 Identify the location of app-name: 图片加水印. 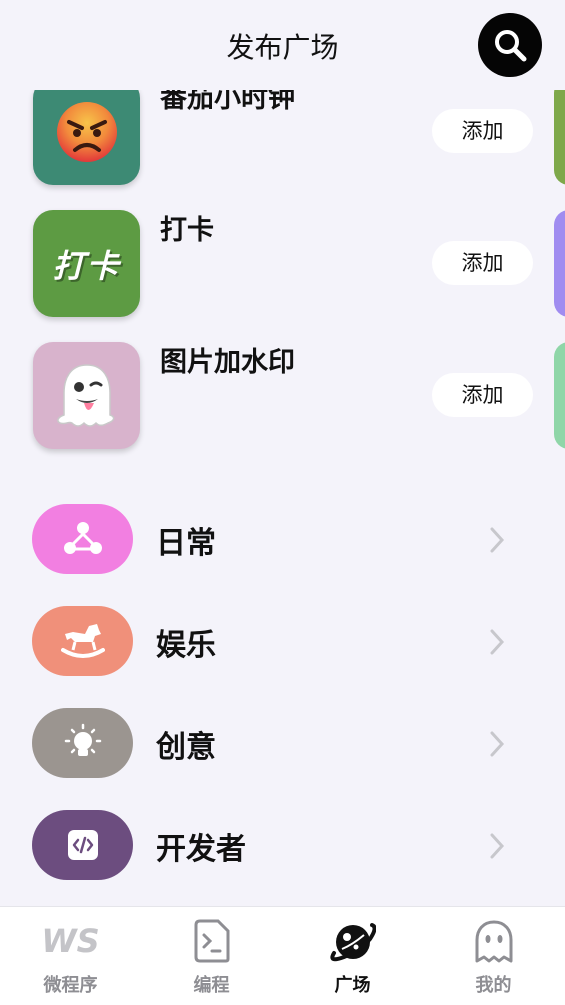
(227, 362).